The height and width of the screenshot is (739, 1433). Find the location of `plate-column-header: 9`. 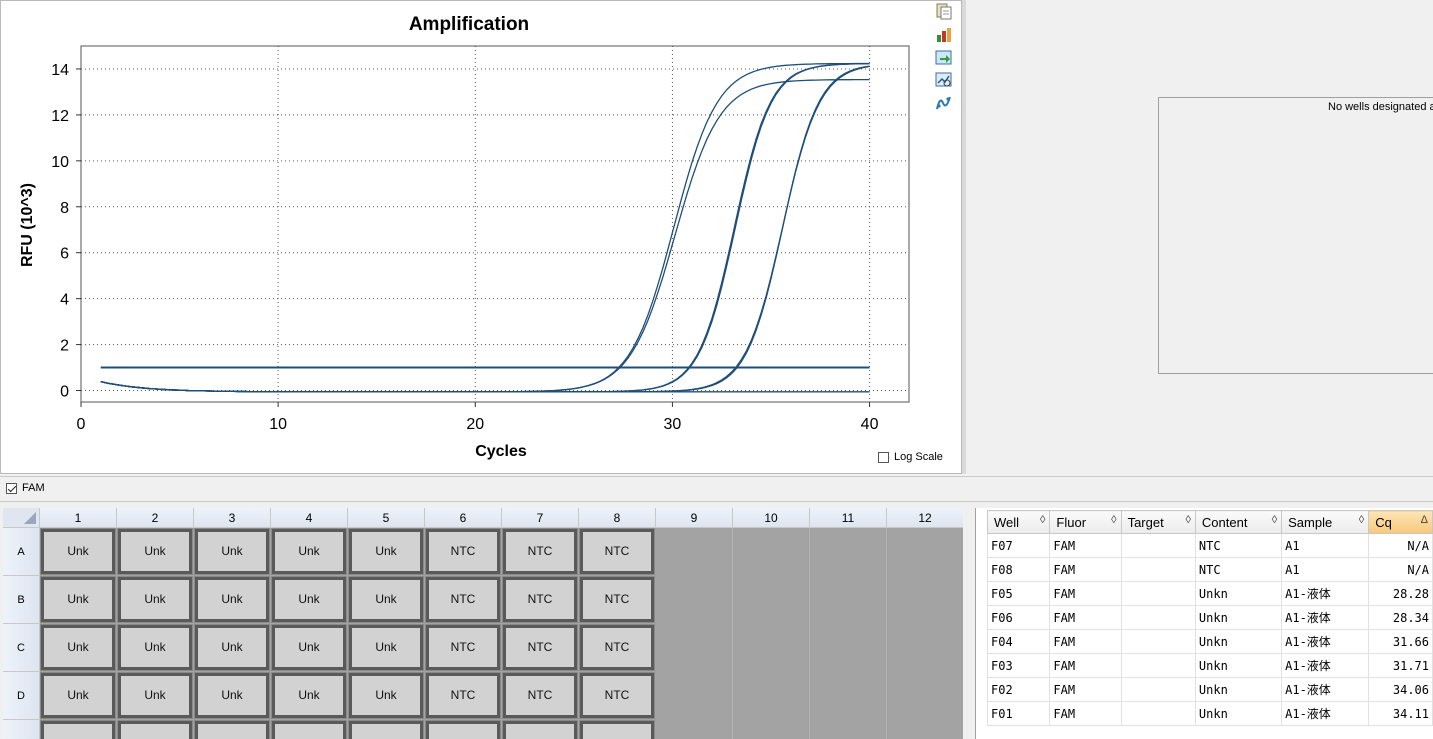

plate-column-header: 9 is located at coordinates (694, 518).